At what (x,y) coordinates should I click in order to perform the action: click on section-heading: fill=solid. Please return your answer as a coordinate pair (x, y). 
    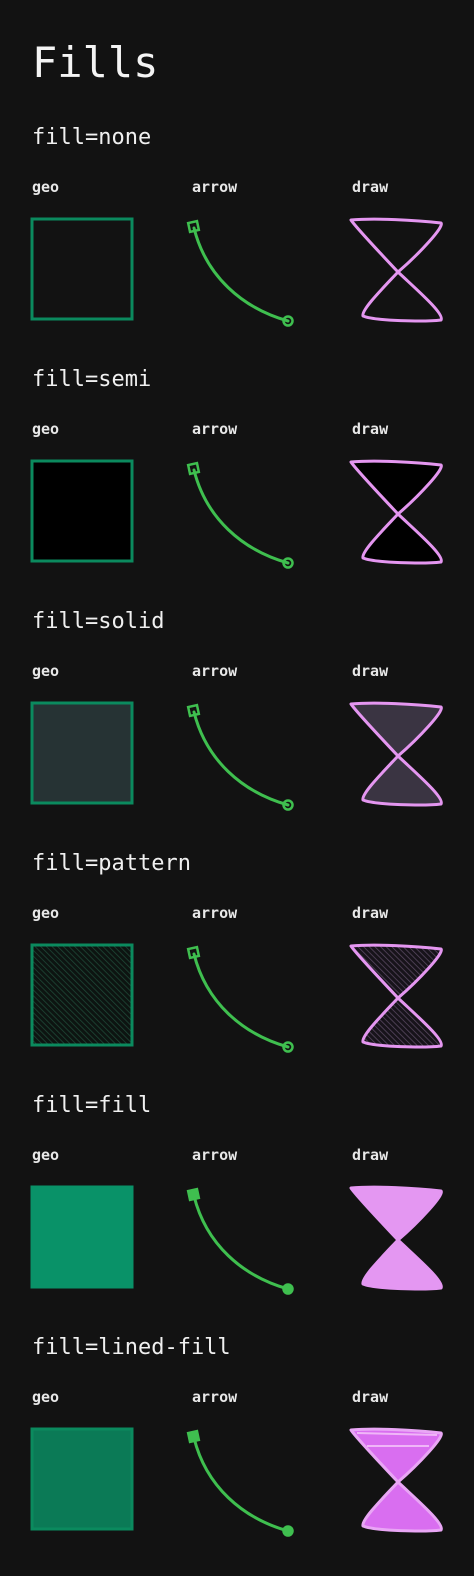
    Looking at the image, I should click on (98, 621).